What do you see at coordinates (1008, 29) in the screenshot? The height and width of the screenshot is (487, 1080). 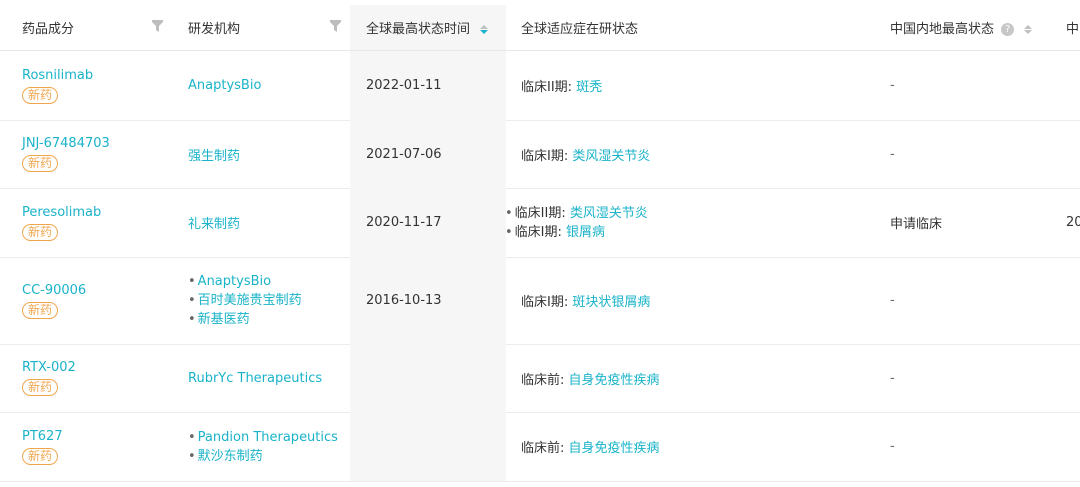 I see `help-icon: ?` at bounding box center [1008, 29].